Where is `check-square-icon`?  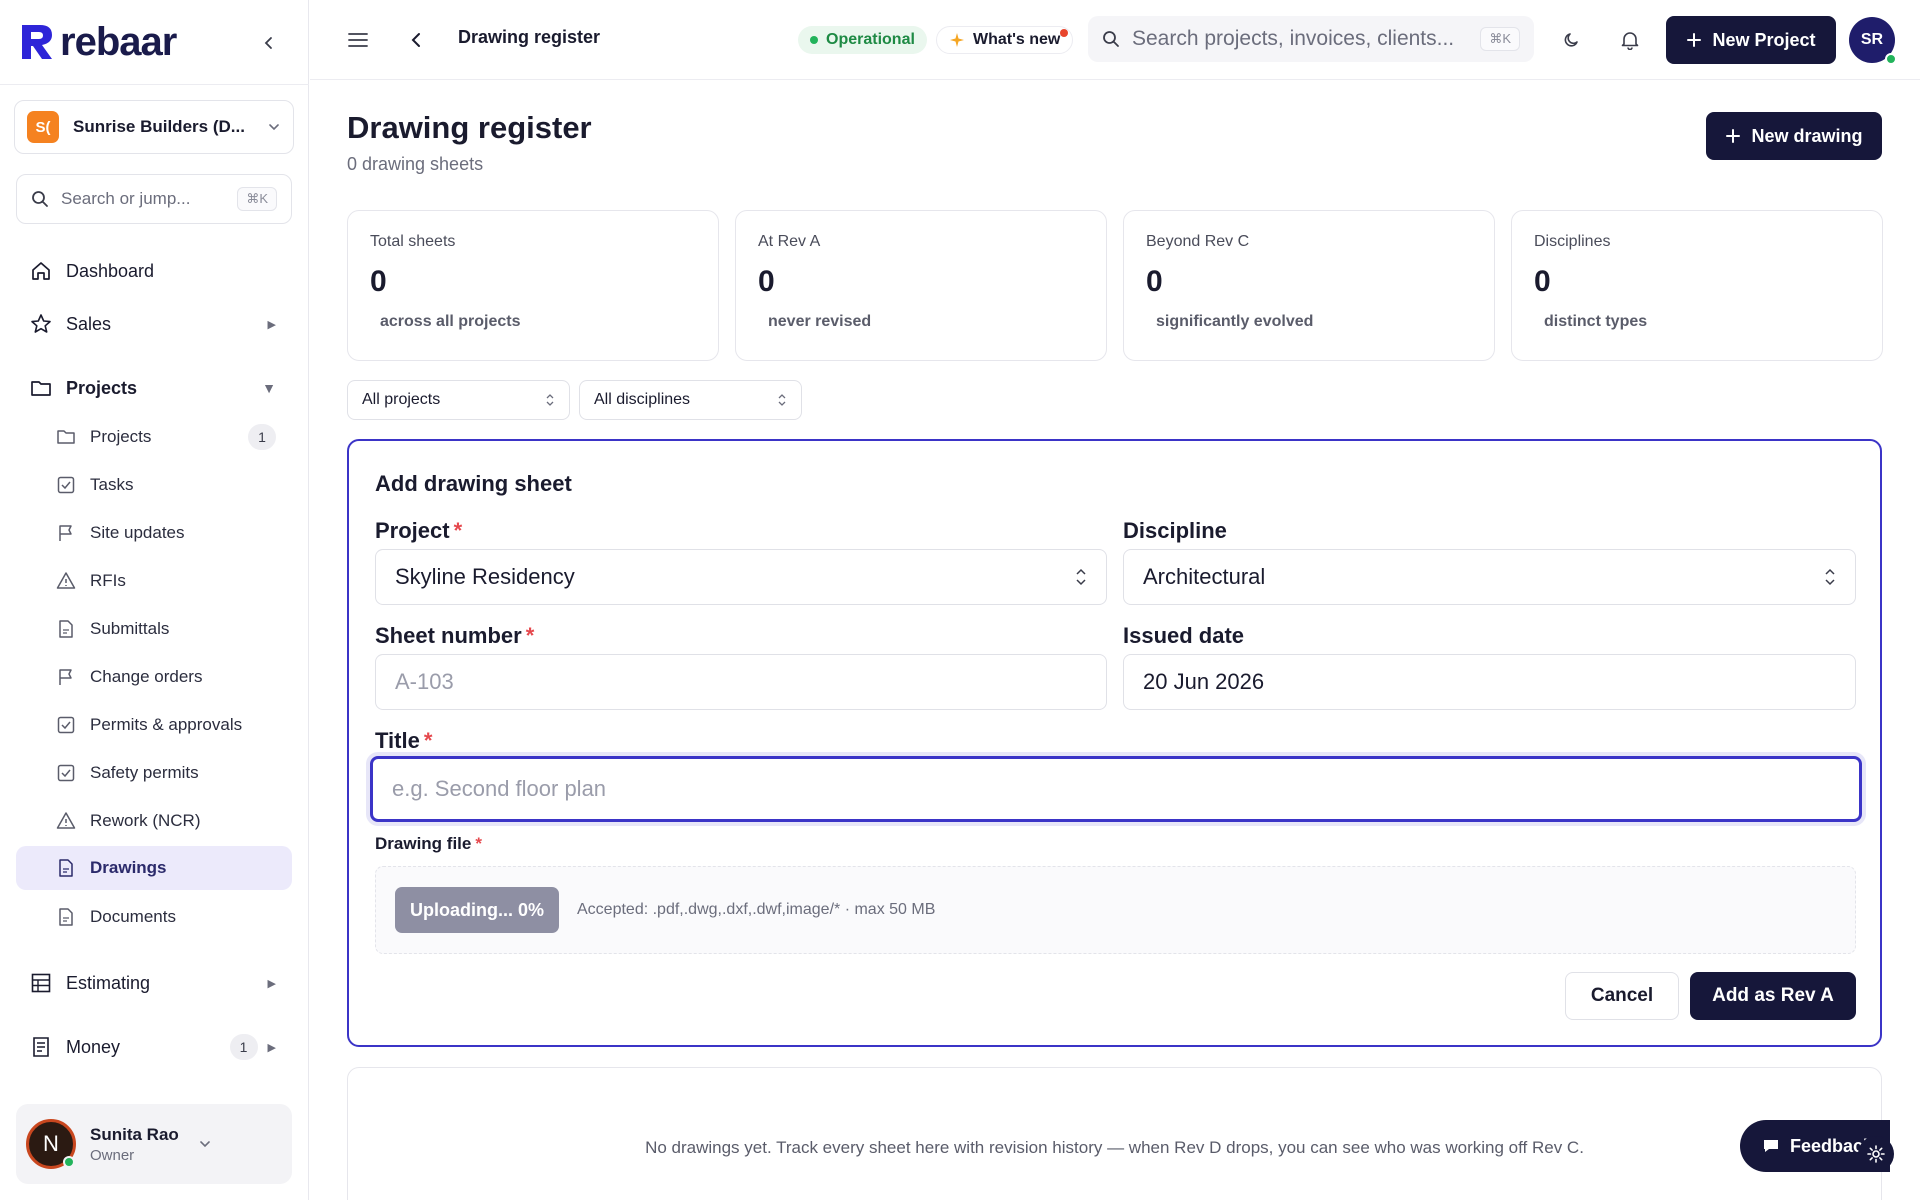 check-square-icon is located at coordinates (66, 485).